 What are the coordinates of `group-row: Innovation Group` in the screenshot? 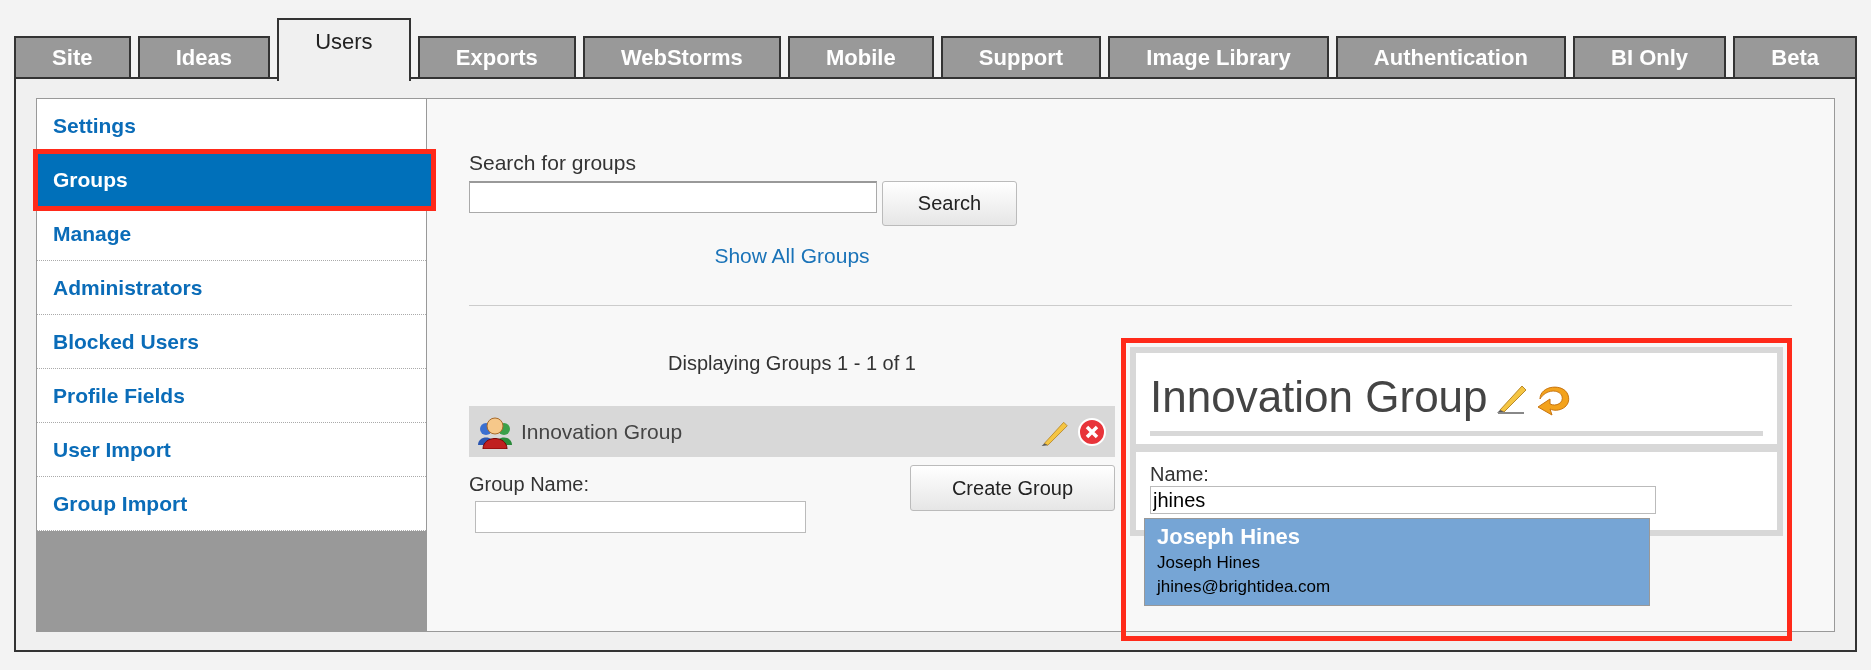 It's located at (792, 431).